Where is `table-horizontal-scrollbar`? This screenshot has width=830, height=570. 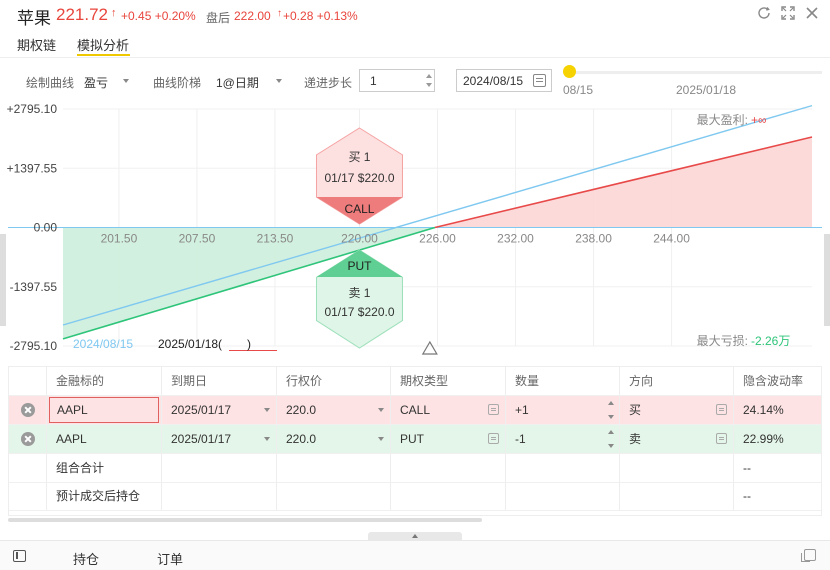
table-horizontal-scrollbar is located at coordinates (245, 520).